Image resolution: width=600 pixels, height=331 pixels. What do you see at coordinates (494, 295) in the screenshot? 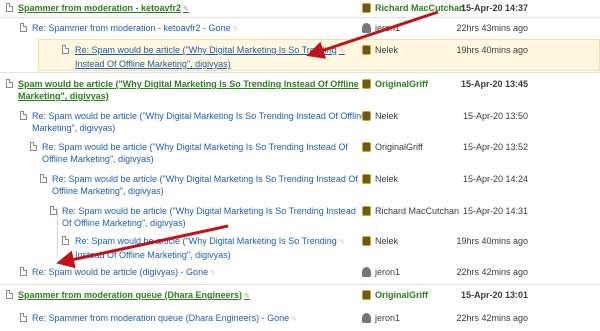
I see `post-date: 15-Apr-20 13:01` at bounding box center [494, 295].